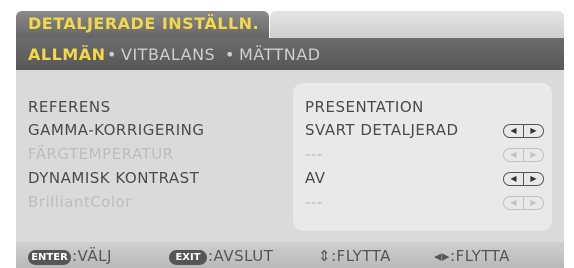 The height and width of the screenshot is (268, 574). Describe the element at coordinates (49, 257) in the screenshot. I see `enter-key-badge: ENTER` at that location.